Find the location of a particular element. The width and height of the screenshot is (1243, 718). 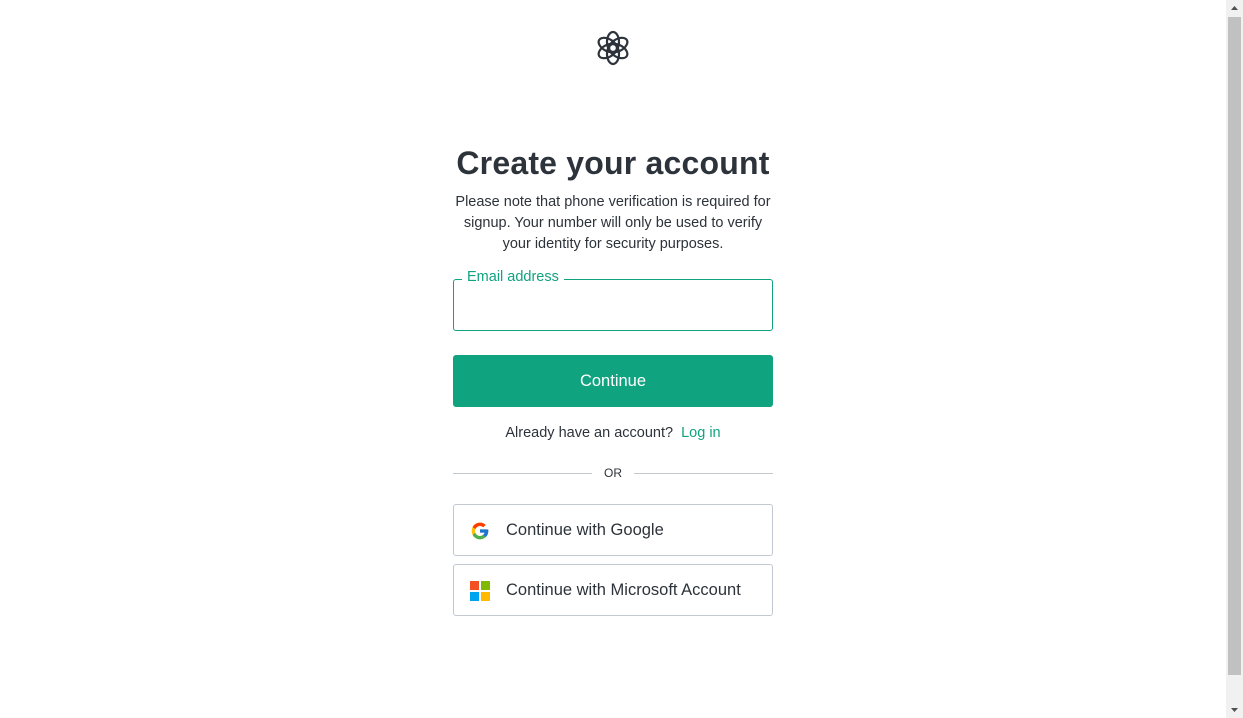

email-input is located at coordinates (613, 305).